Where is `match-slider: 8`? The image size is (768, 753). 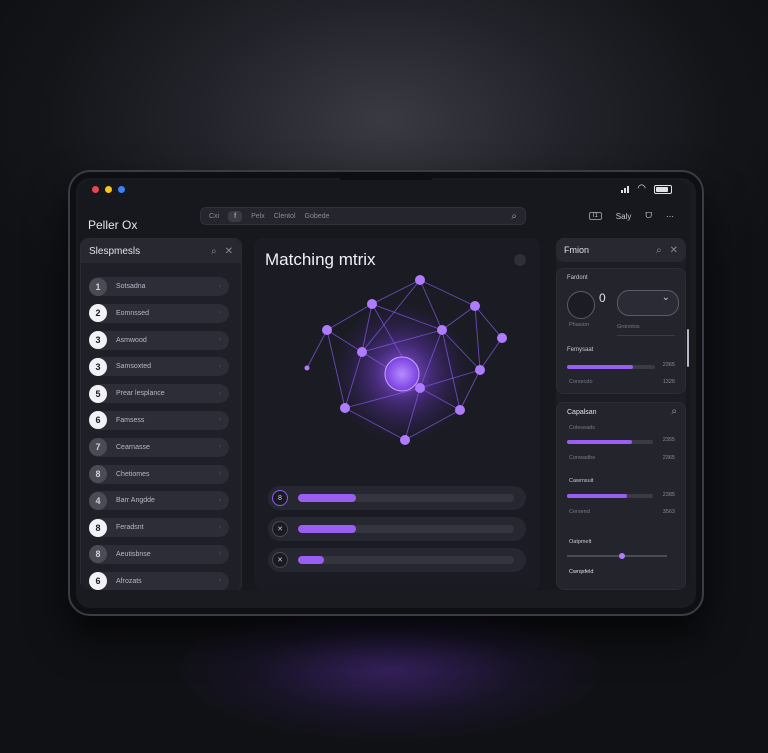
match-slider: 8 is located at coordinates (397, 498).